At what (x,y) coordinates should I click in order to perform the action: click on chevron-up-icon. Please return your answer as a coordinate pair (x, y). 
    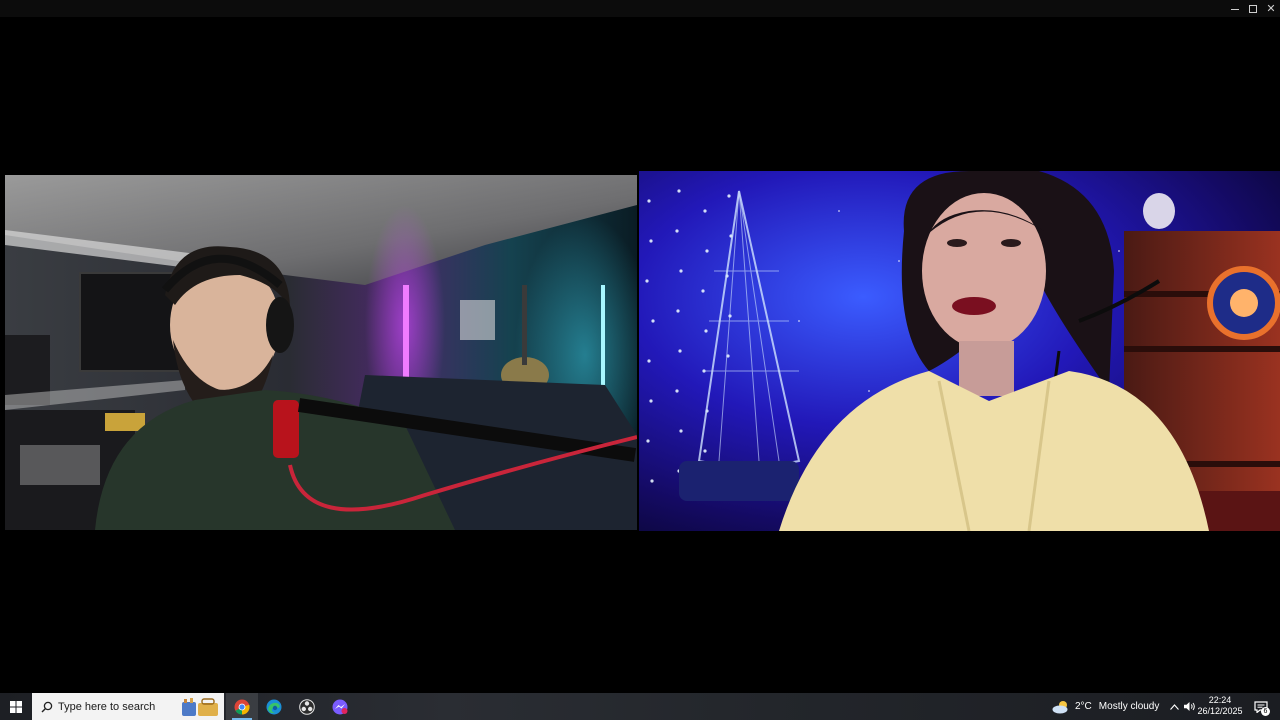
    Looking at the image, I should click on (1174, 706).